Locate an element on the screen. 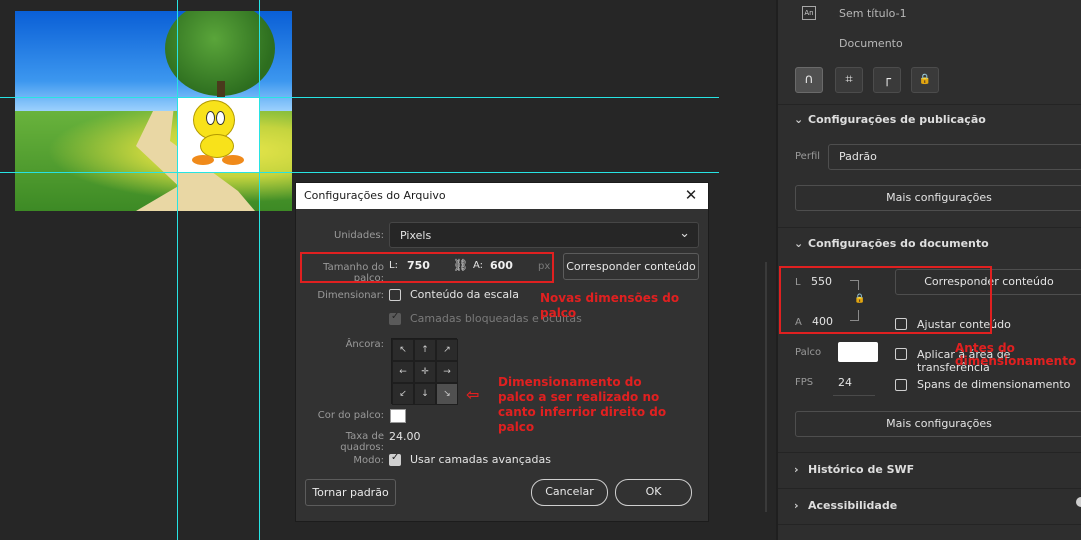  anchor-top: ↑ is located at coordinates (425, 350).